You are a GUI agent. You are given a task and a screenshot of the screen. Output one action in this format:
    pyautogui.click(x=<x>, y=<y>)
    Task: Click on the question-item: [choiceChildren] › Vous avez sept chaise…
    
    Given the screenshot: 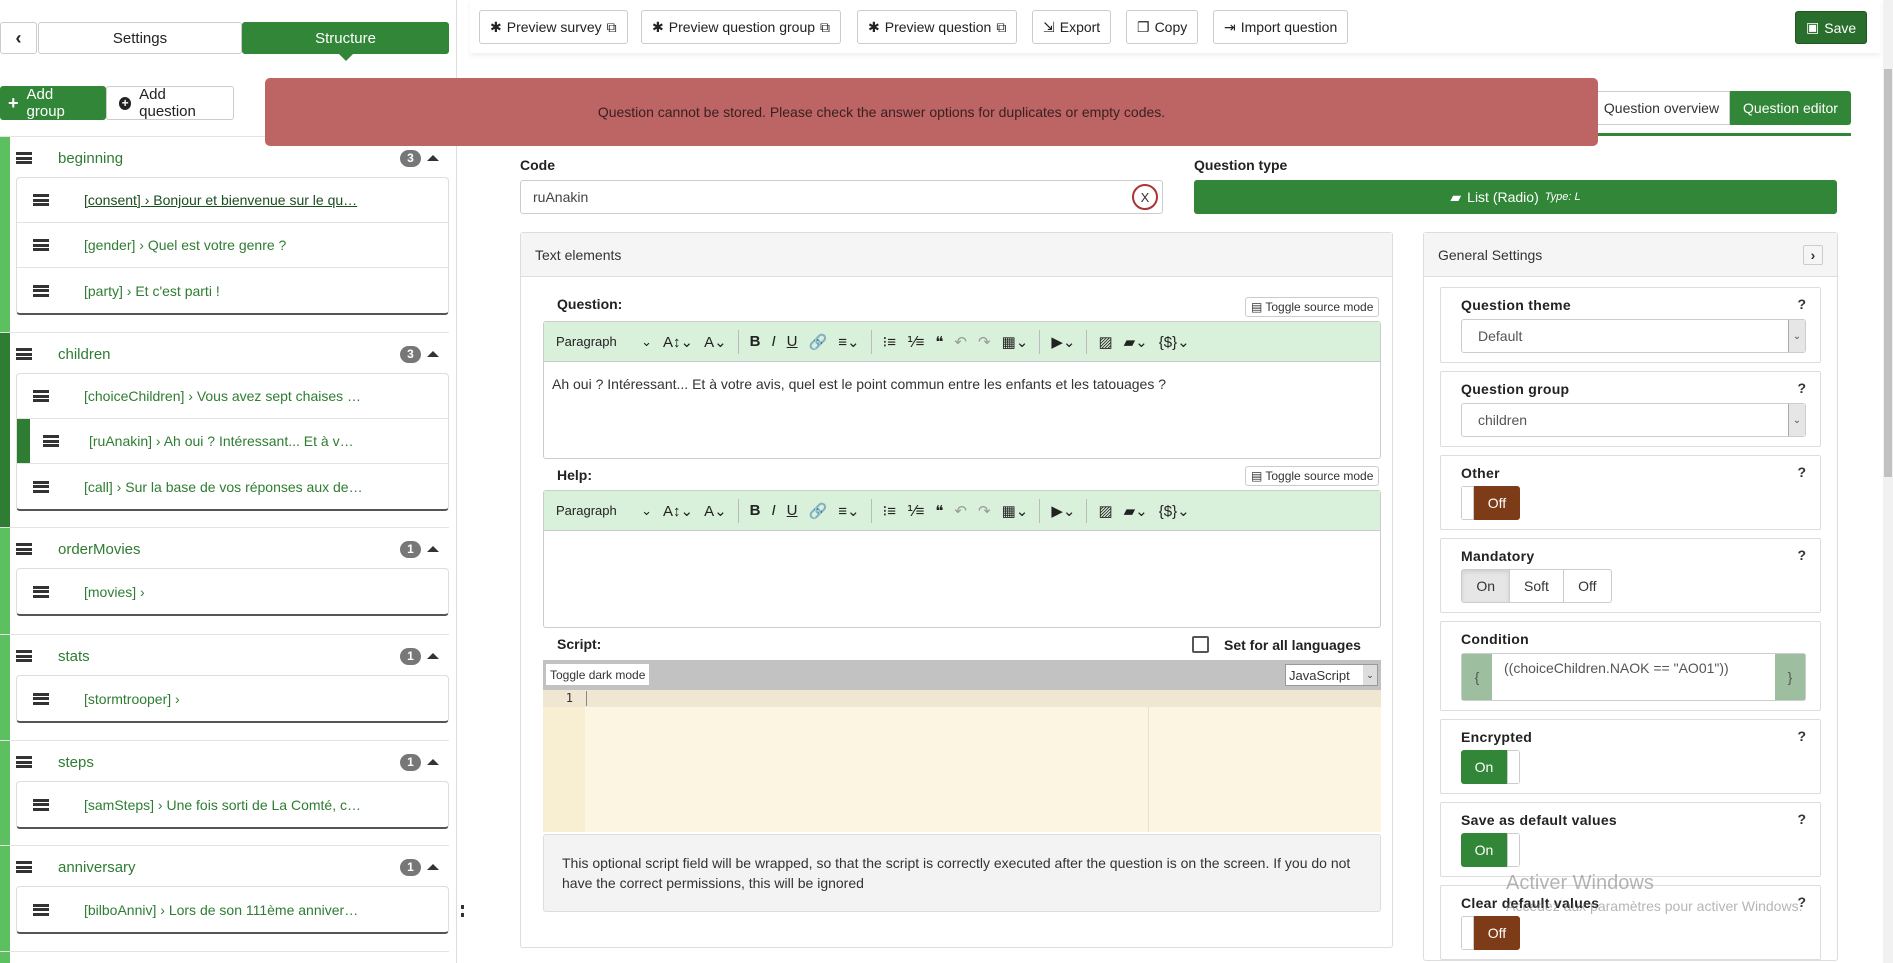 What is the action you would take?
    pyautogui.click(x=232, y=396)
    